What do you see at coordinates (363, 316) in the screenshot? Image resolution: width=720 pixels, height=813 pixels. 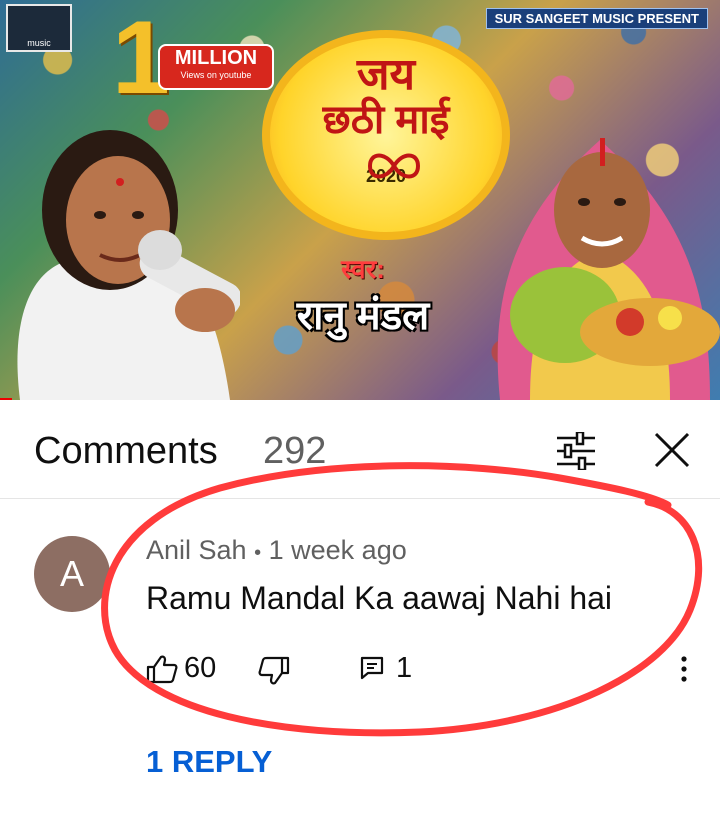 I see `singer-name: रानु मंडल` at bounding box center [363, 316].